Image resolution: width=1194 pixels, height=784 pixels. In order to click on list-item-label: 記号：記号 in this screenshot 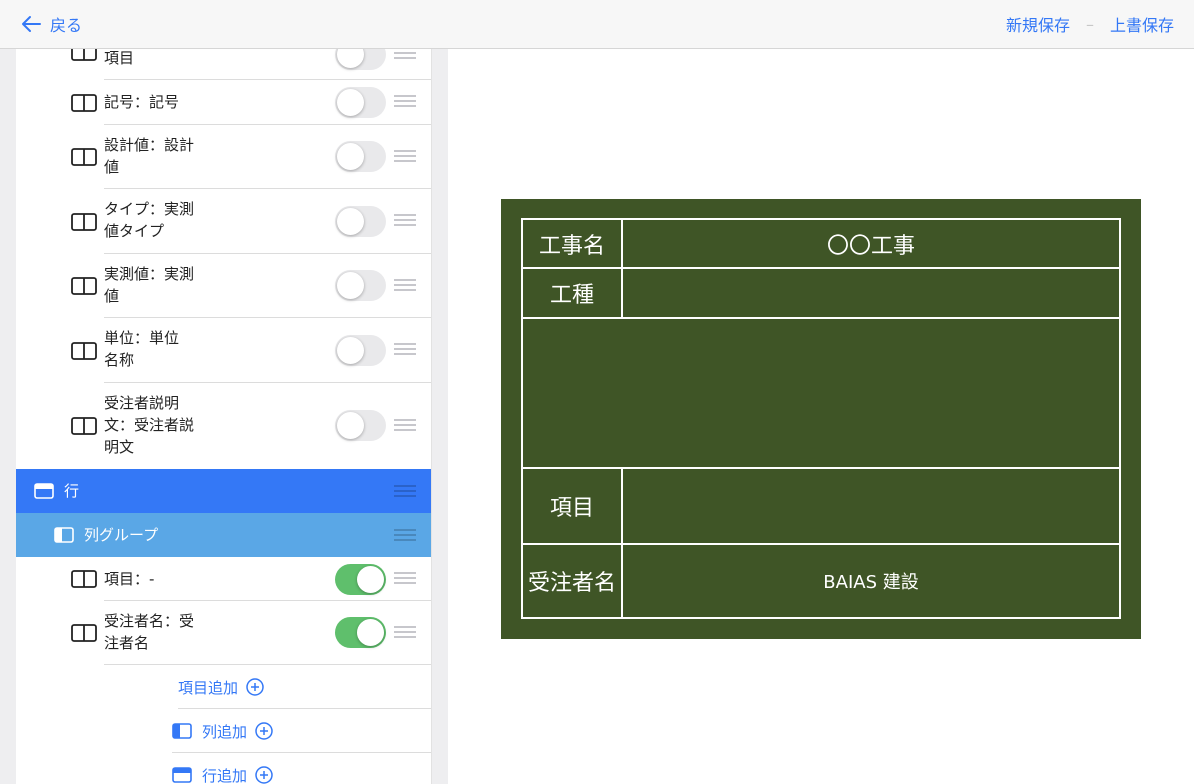, I will do `click(142, 102)`.